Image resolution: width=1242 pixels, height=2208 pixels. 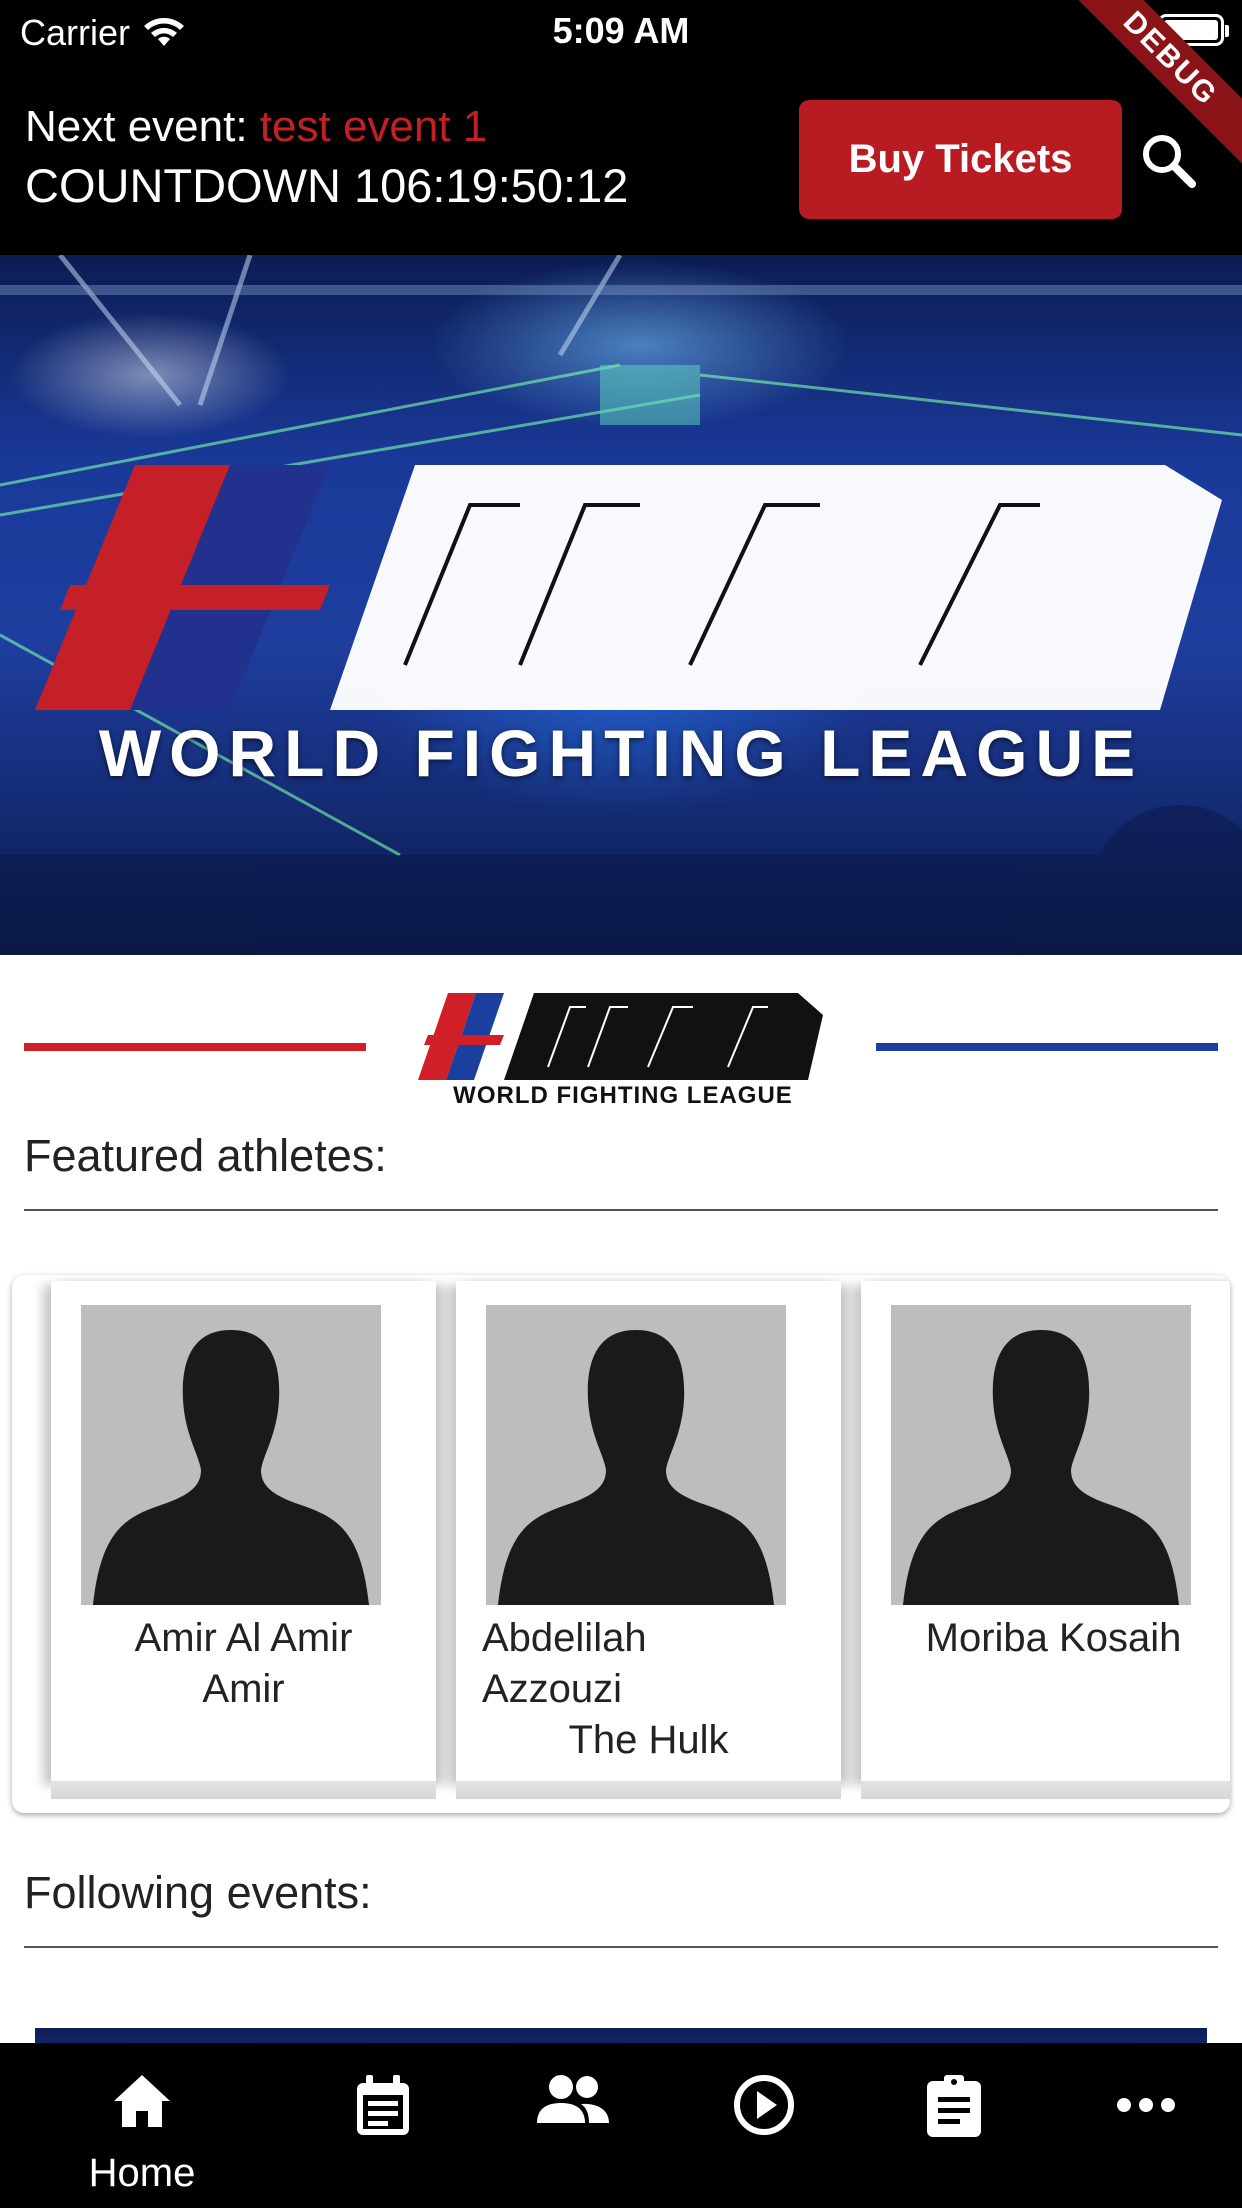 What do you see at coordinates (243, 1664) in the screenshot?
I see `athlete-name: Amir Al Amir Amir` at bounding box center [243, 1664].